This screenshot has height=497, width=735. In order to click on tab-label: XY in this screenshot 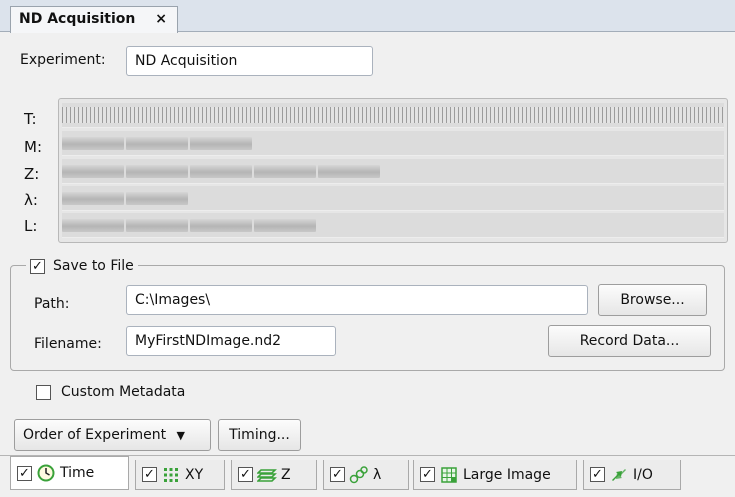, I will do `click(194, 474)`.